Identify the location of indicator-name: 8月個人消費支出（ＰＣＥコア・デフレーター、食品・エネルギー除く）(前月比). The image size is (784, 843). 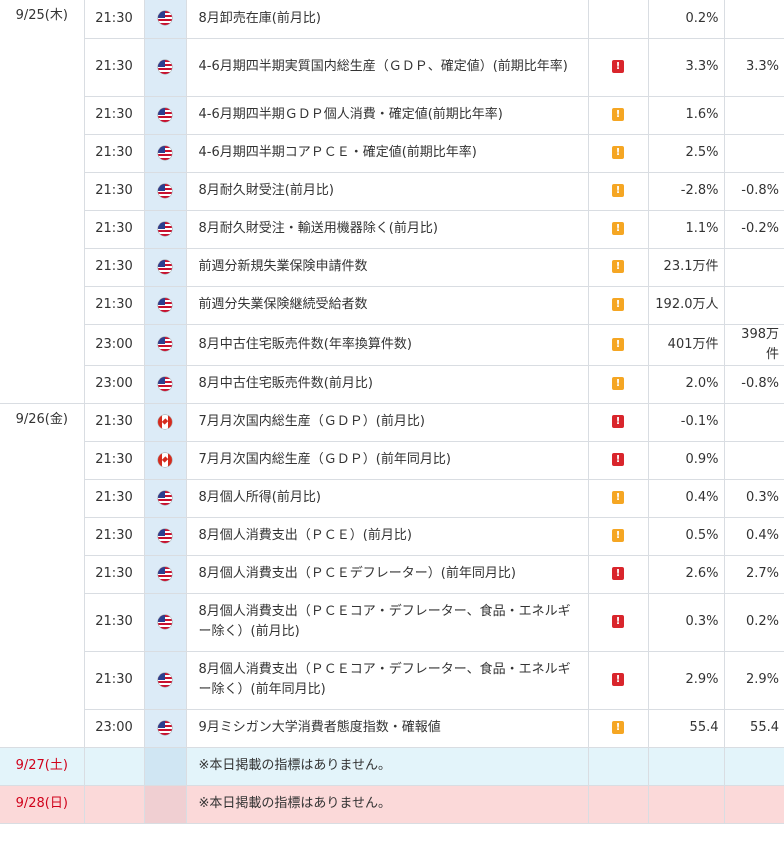
(387, 622).